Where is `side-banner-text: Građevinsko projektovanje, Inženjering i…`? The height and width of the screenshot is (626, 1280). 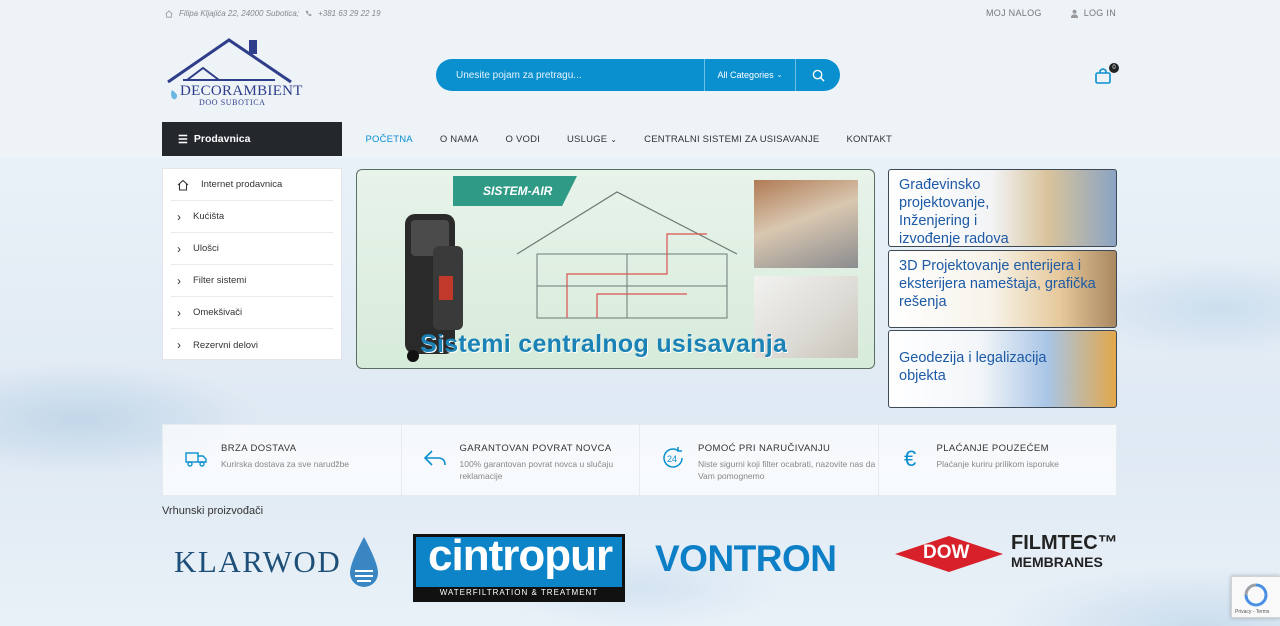 side-banner-text: Građevinsko projektovanje, Inženjering i… is located at coordinates (954, 212).